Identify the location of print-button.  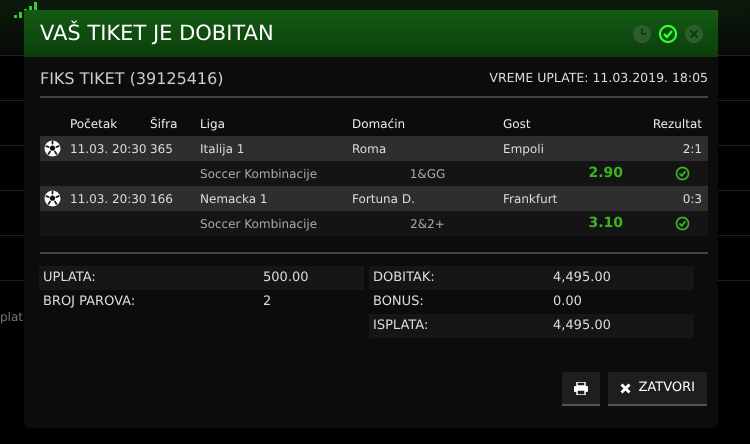
(581, 389).